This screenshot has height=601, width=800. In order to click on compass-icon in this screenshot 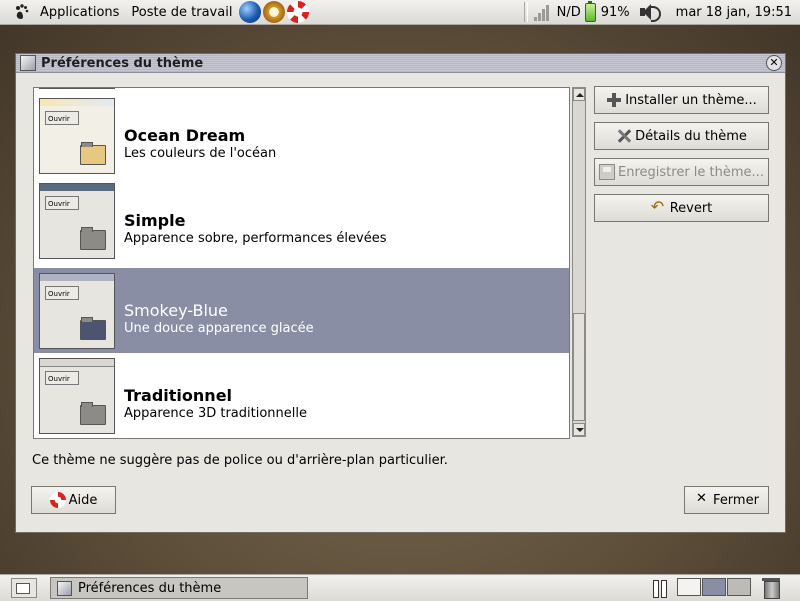, I will do `click(274, 12)`.